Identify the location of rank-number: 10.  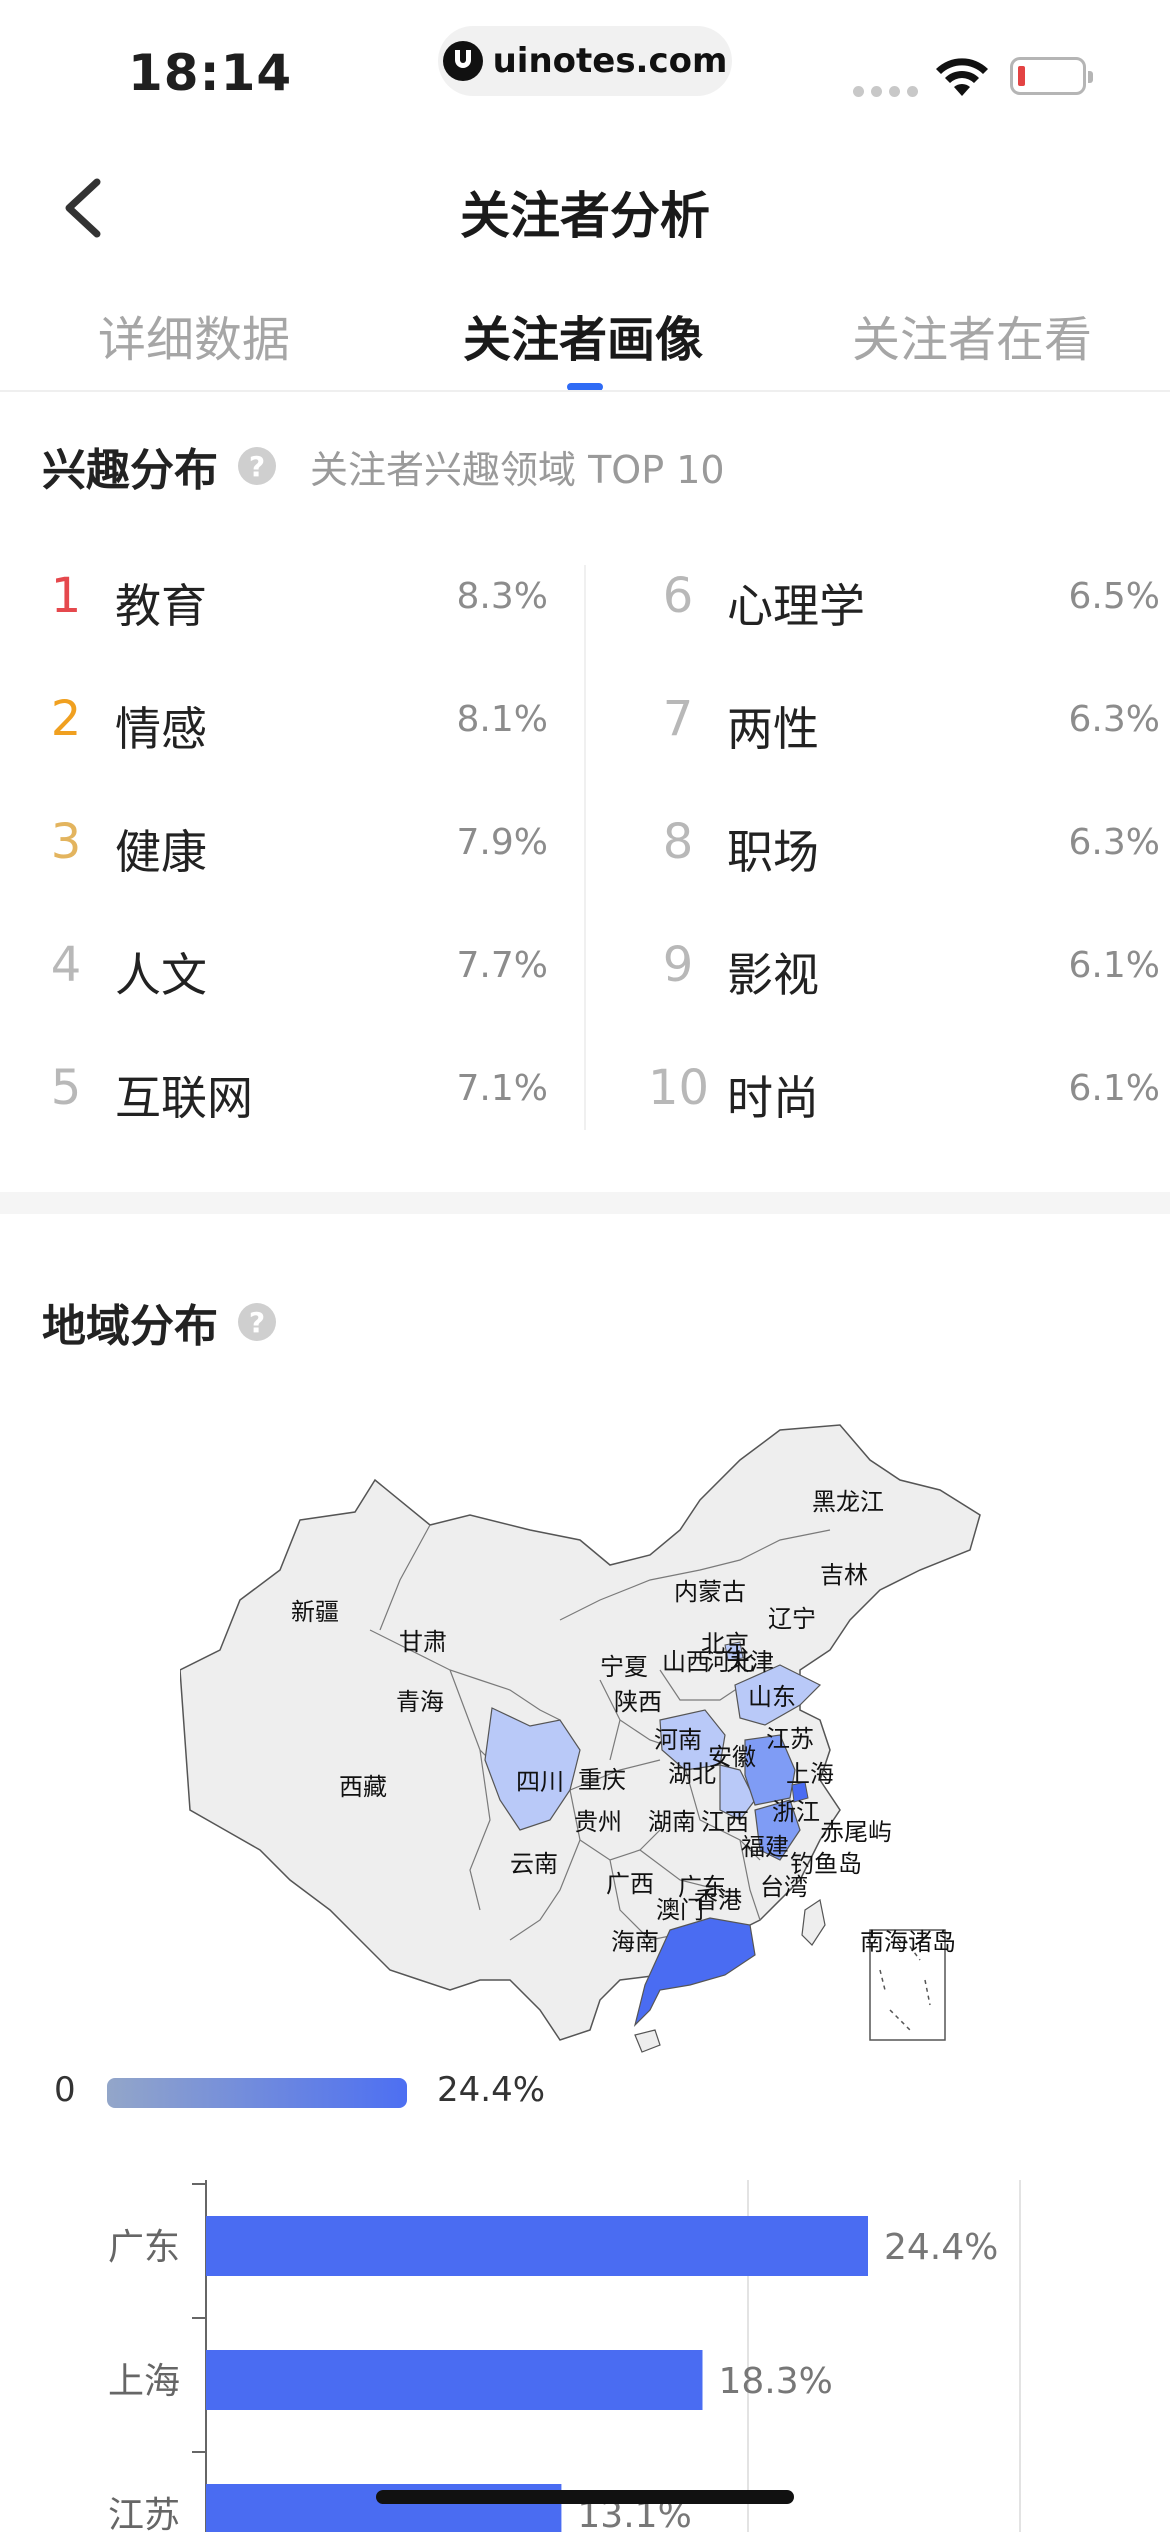
(679, 1088).